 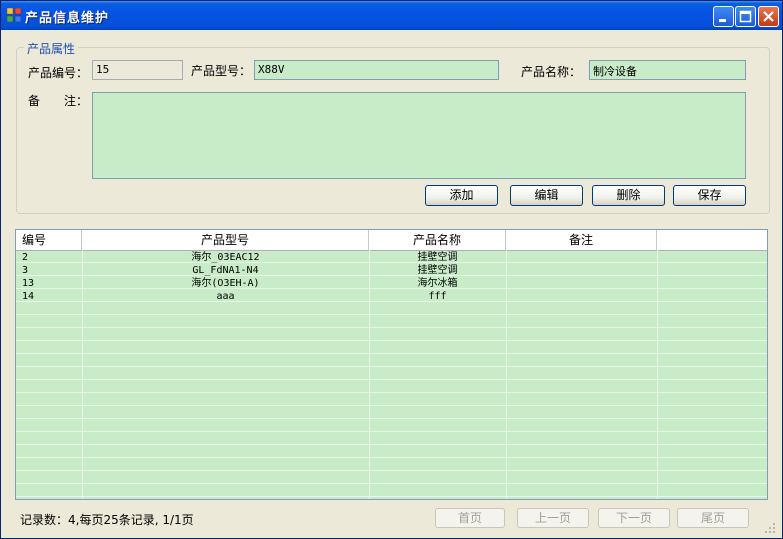 I want to click on minimize-icon, so click(x=722, y=20).